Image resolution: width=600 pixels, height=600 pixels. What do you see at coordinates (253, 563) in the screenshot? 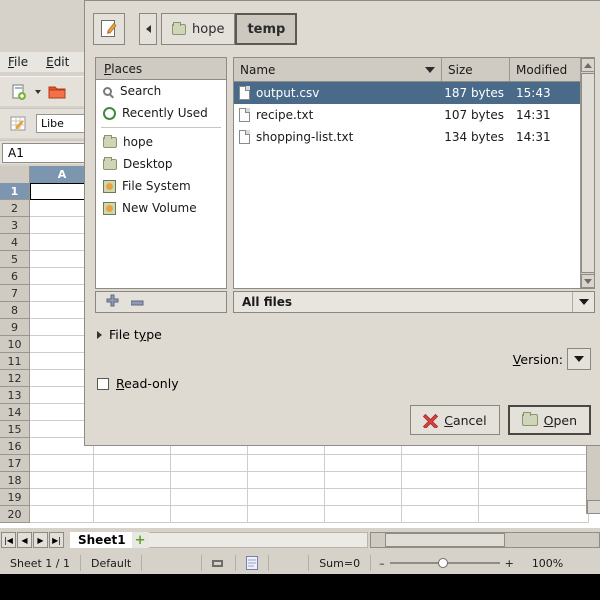
I see `document-modified-icon` at bounding box center [253, 563].